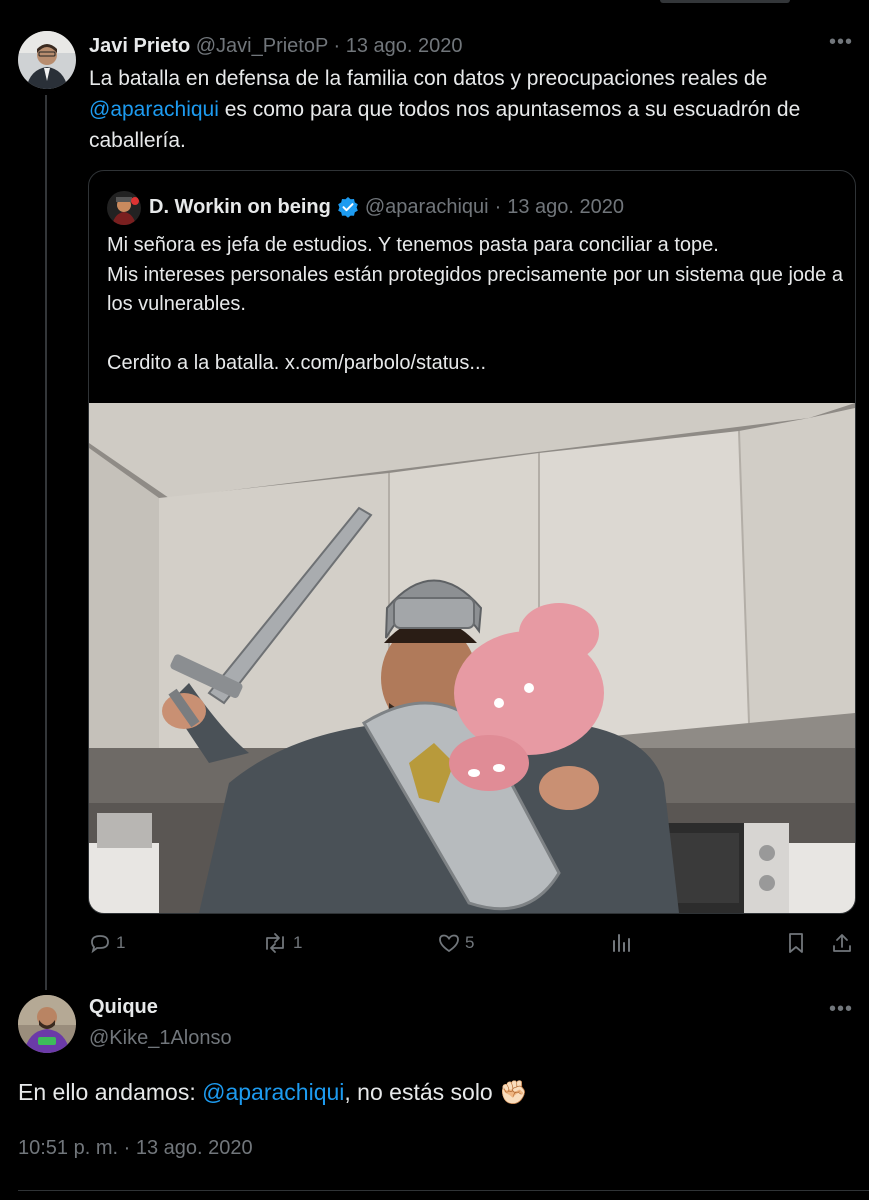 This screenshot has height=1200, width=869. Describe the element at coordinates (404, 46) in the screenshot. I see `tweet-date: 13 ago. 2020` at that location.